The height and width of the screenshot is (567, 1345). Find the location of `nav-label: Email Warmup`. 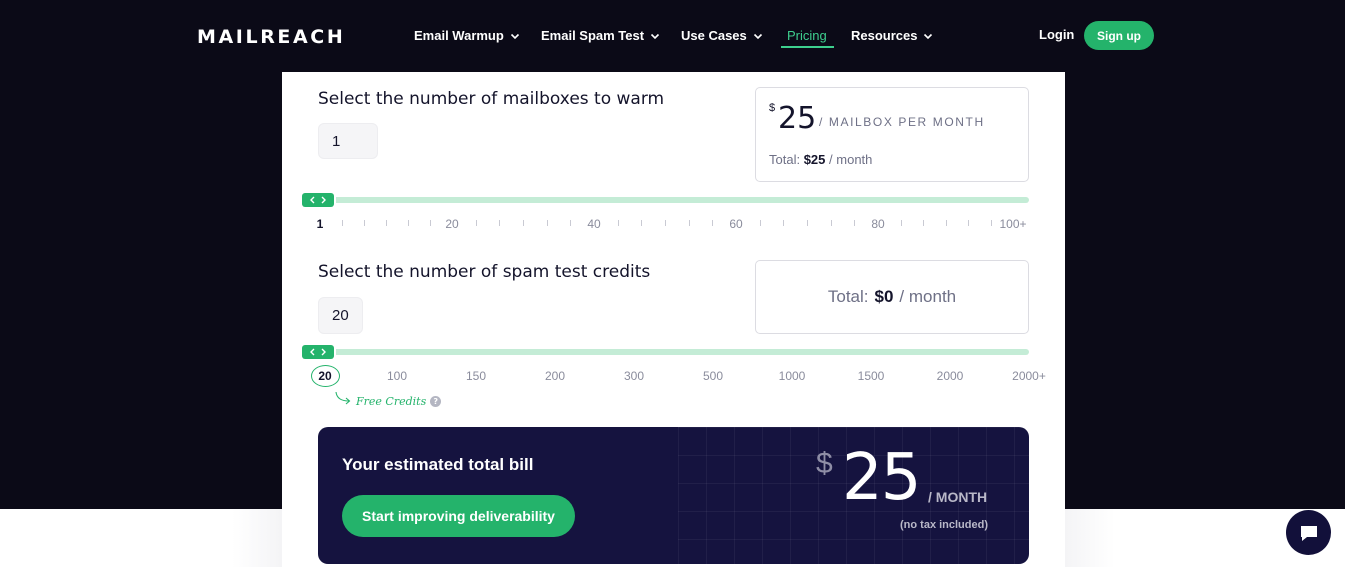

nav-label: Email Warmup is located at coordinates (459, 35).